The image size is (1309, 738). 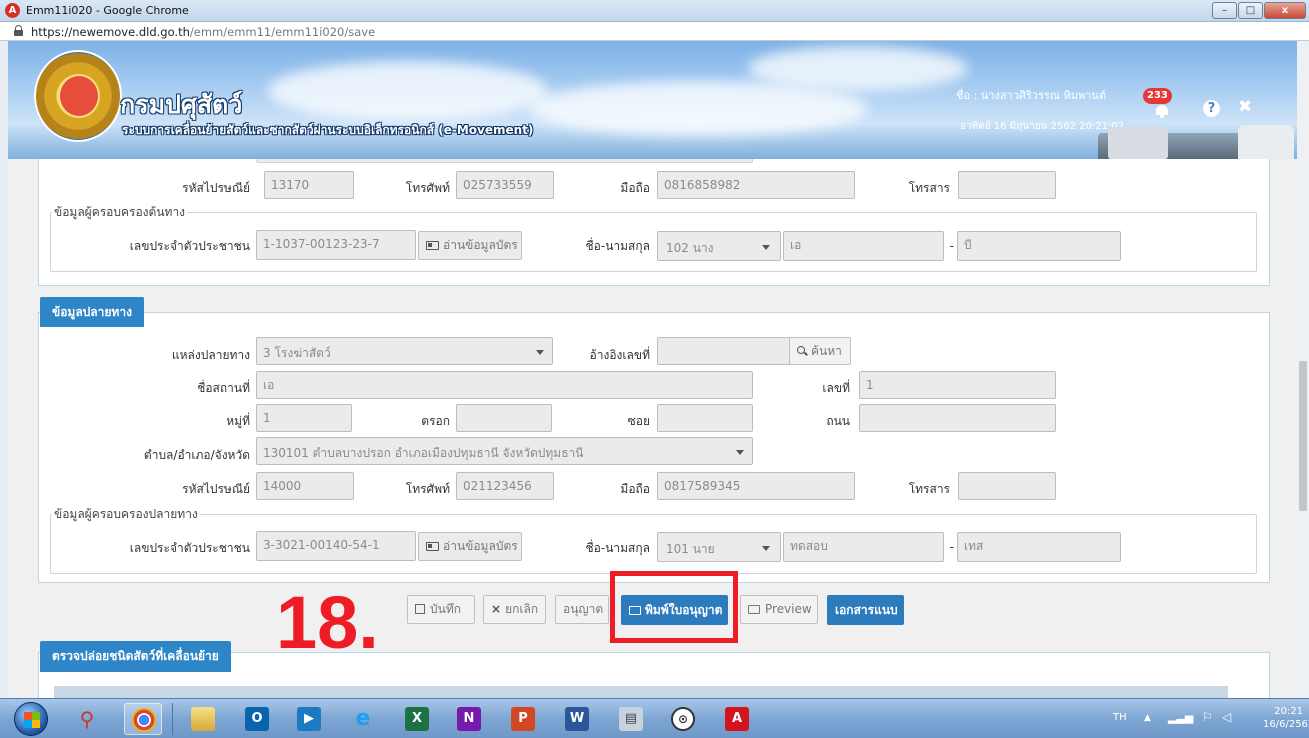 I want to click on logout-close-icon: ✖, so click(x=1245, y=107).